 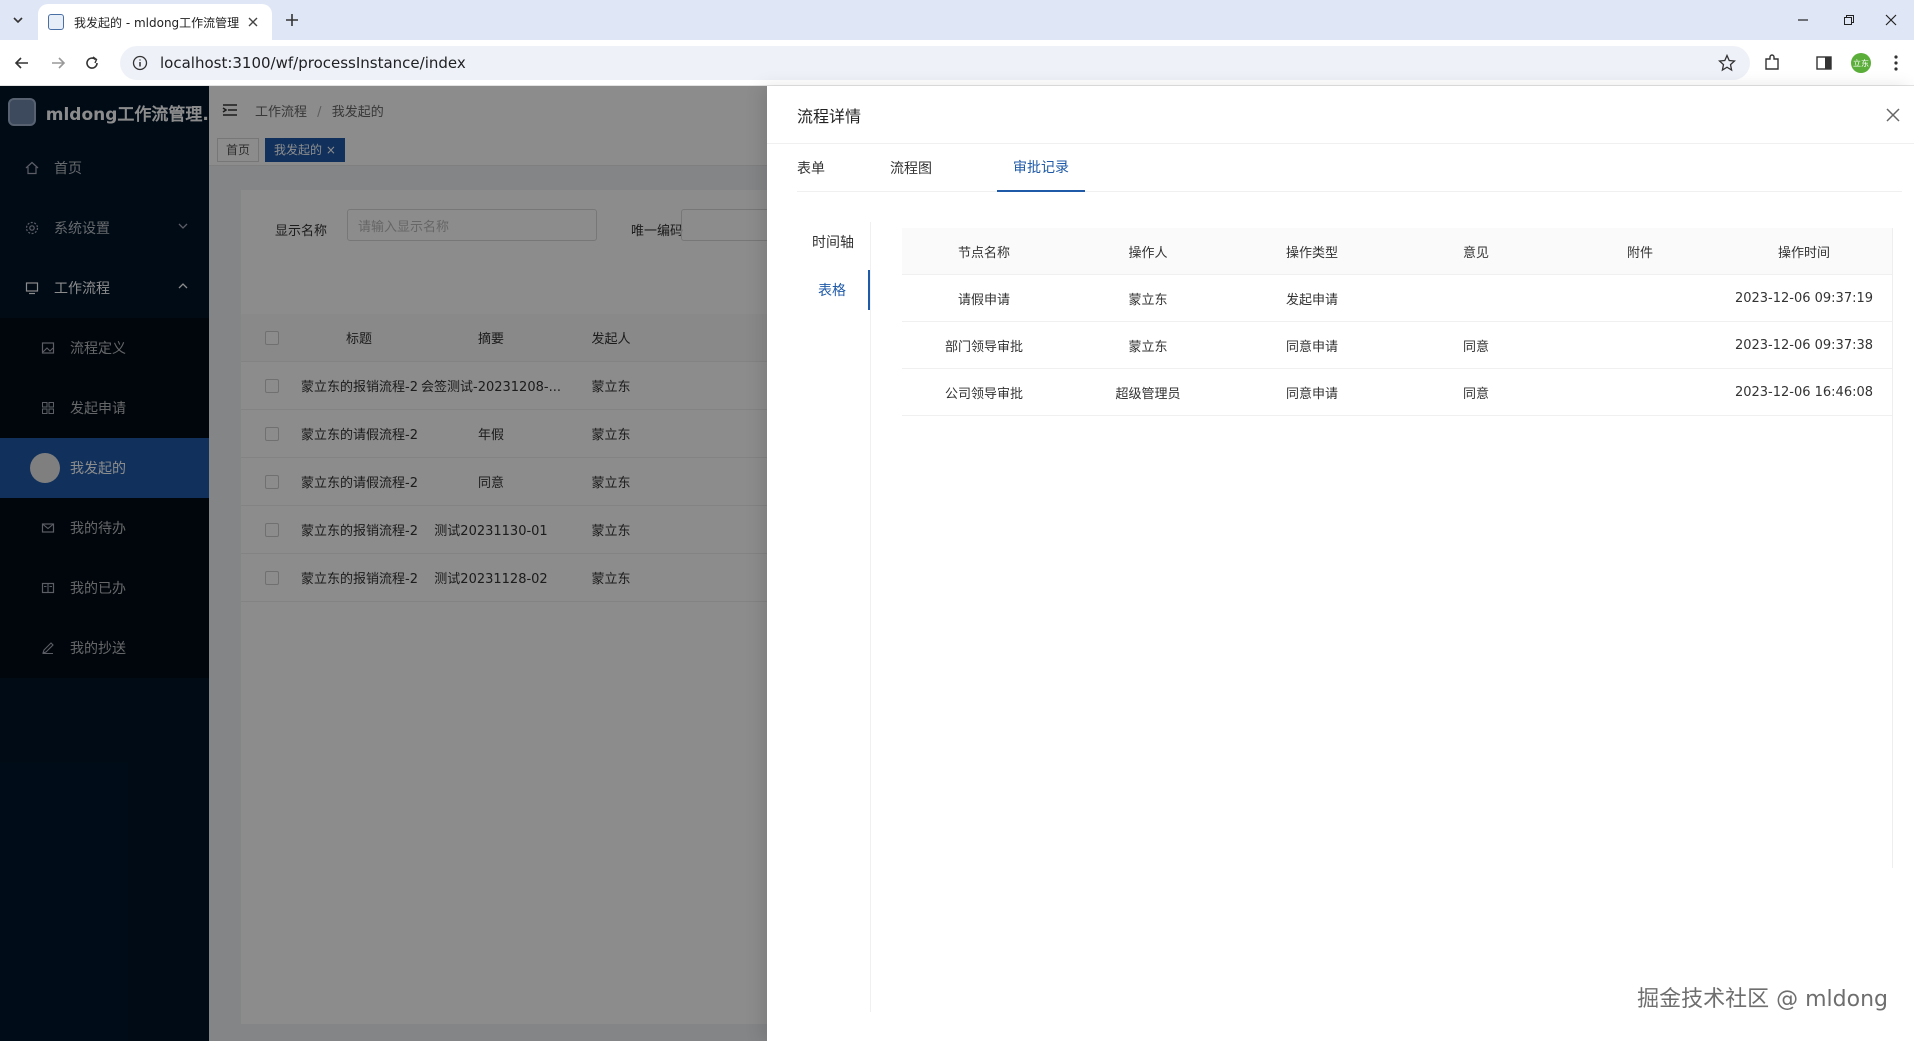 I want to click on cell-node-name: 请假申请, so click(x=983, y=300).